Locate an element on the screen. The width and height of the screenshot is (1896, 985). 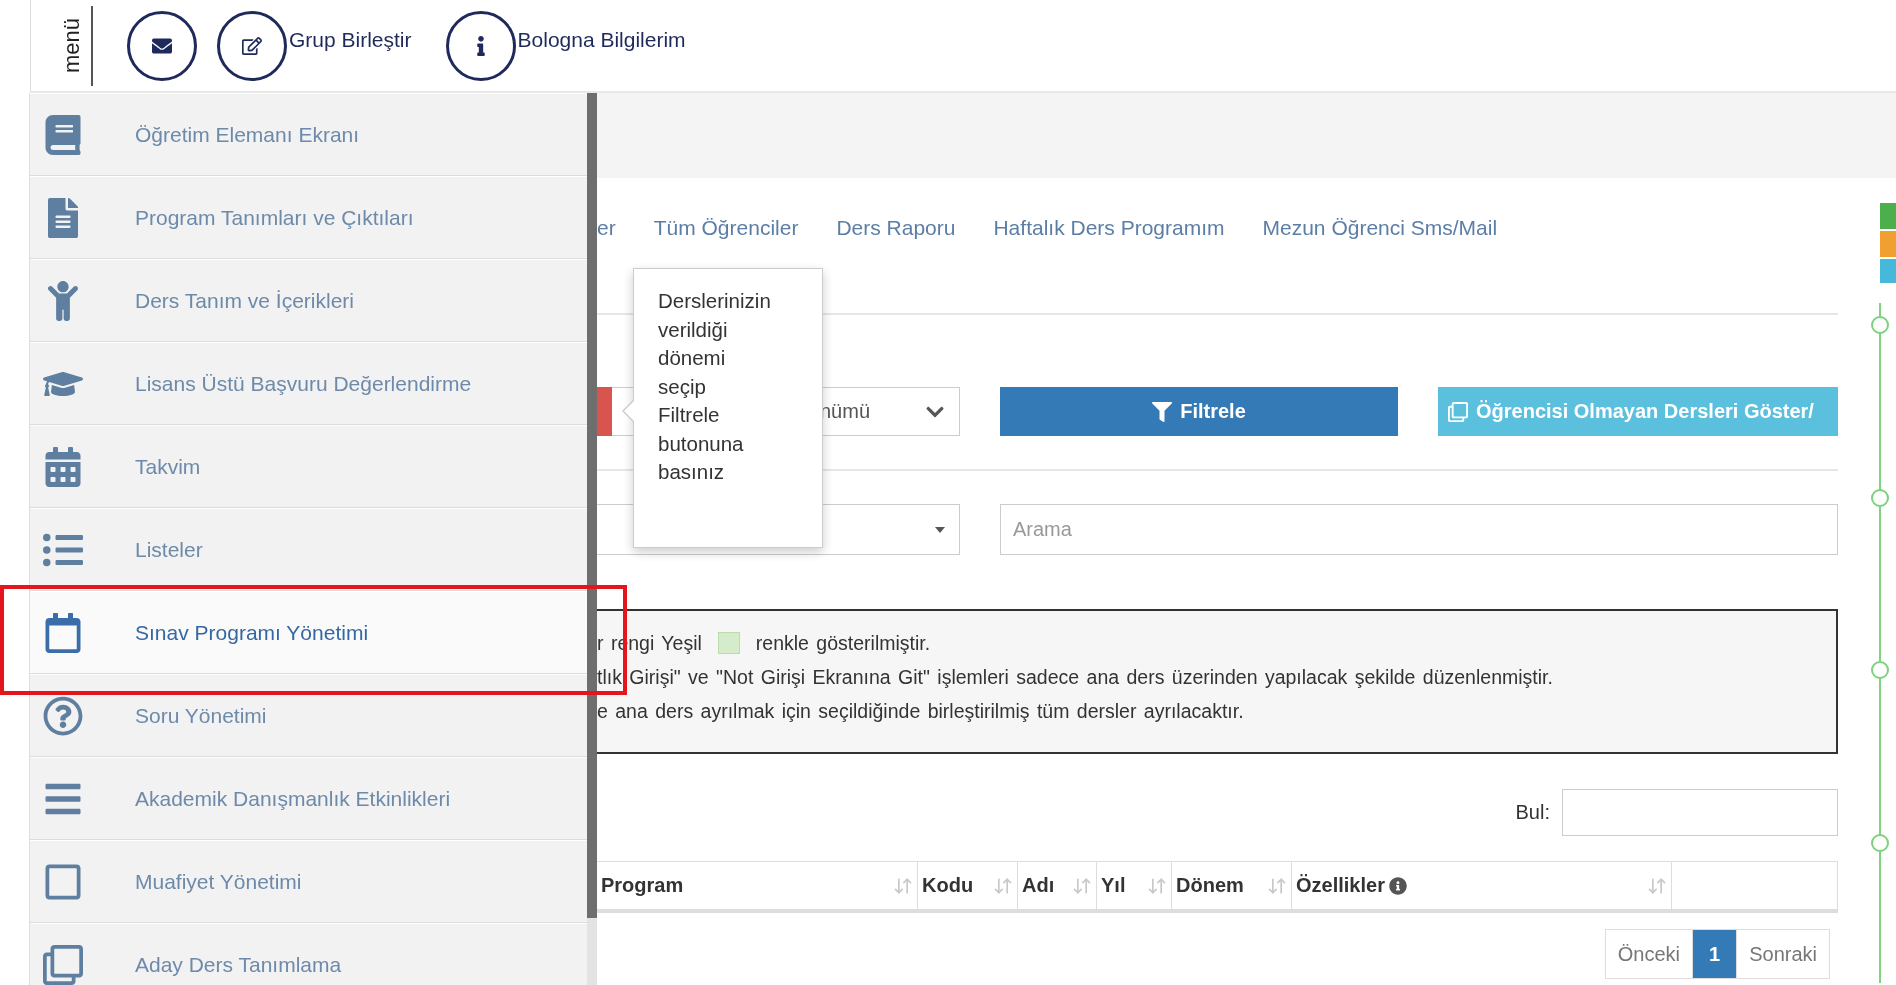
column-header: Dönem is located at coordinates (1210, 885).